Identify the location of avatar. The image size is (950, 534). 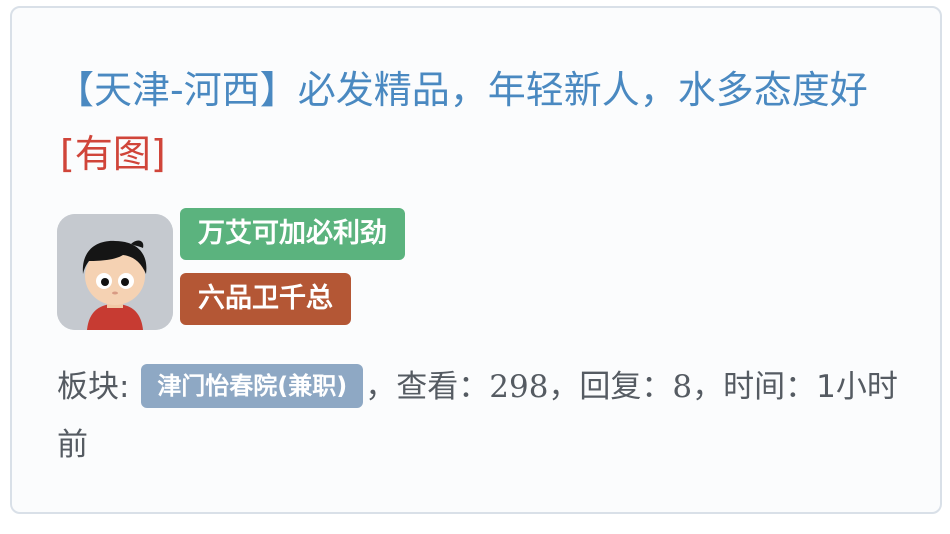
(115, 272).